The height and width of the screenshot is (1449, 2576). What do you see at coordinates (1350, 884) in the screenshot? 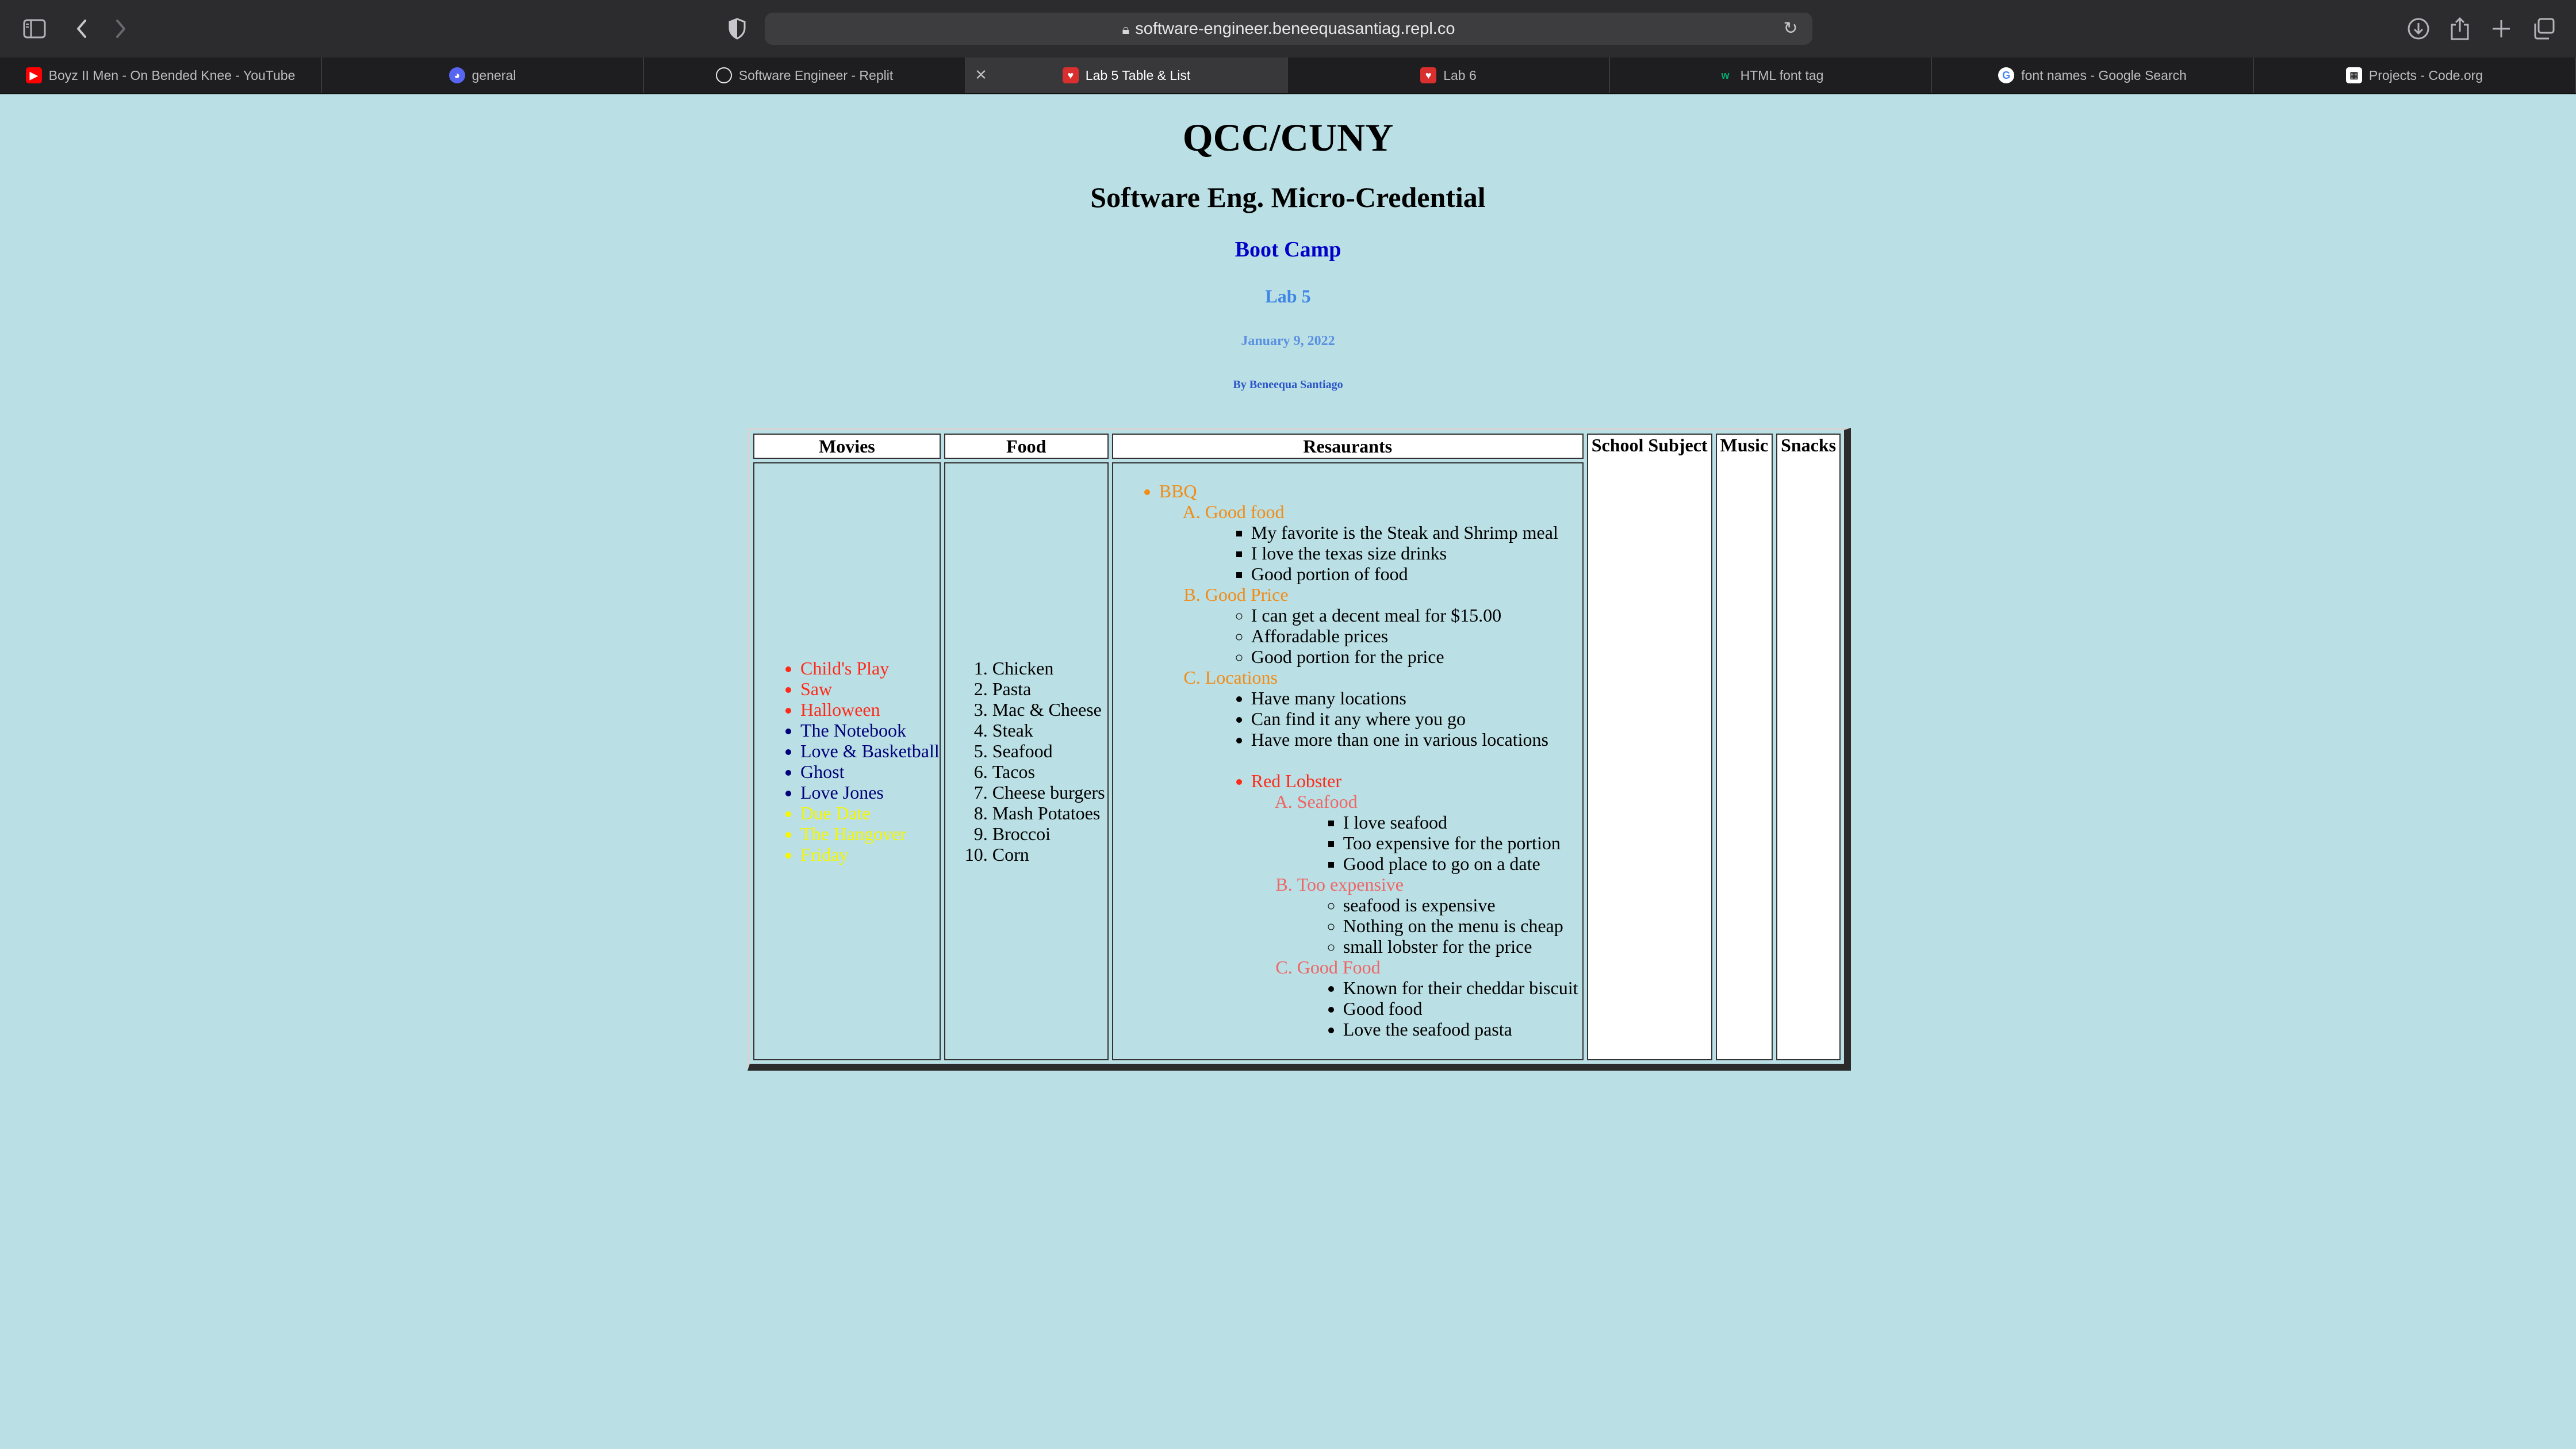
I see `section-title: Too expensive` at bounding box center [1350, 884].